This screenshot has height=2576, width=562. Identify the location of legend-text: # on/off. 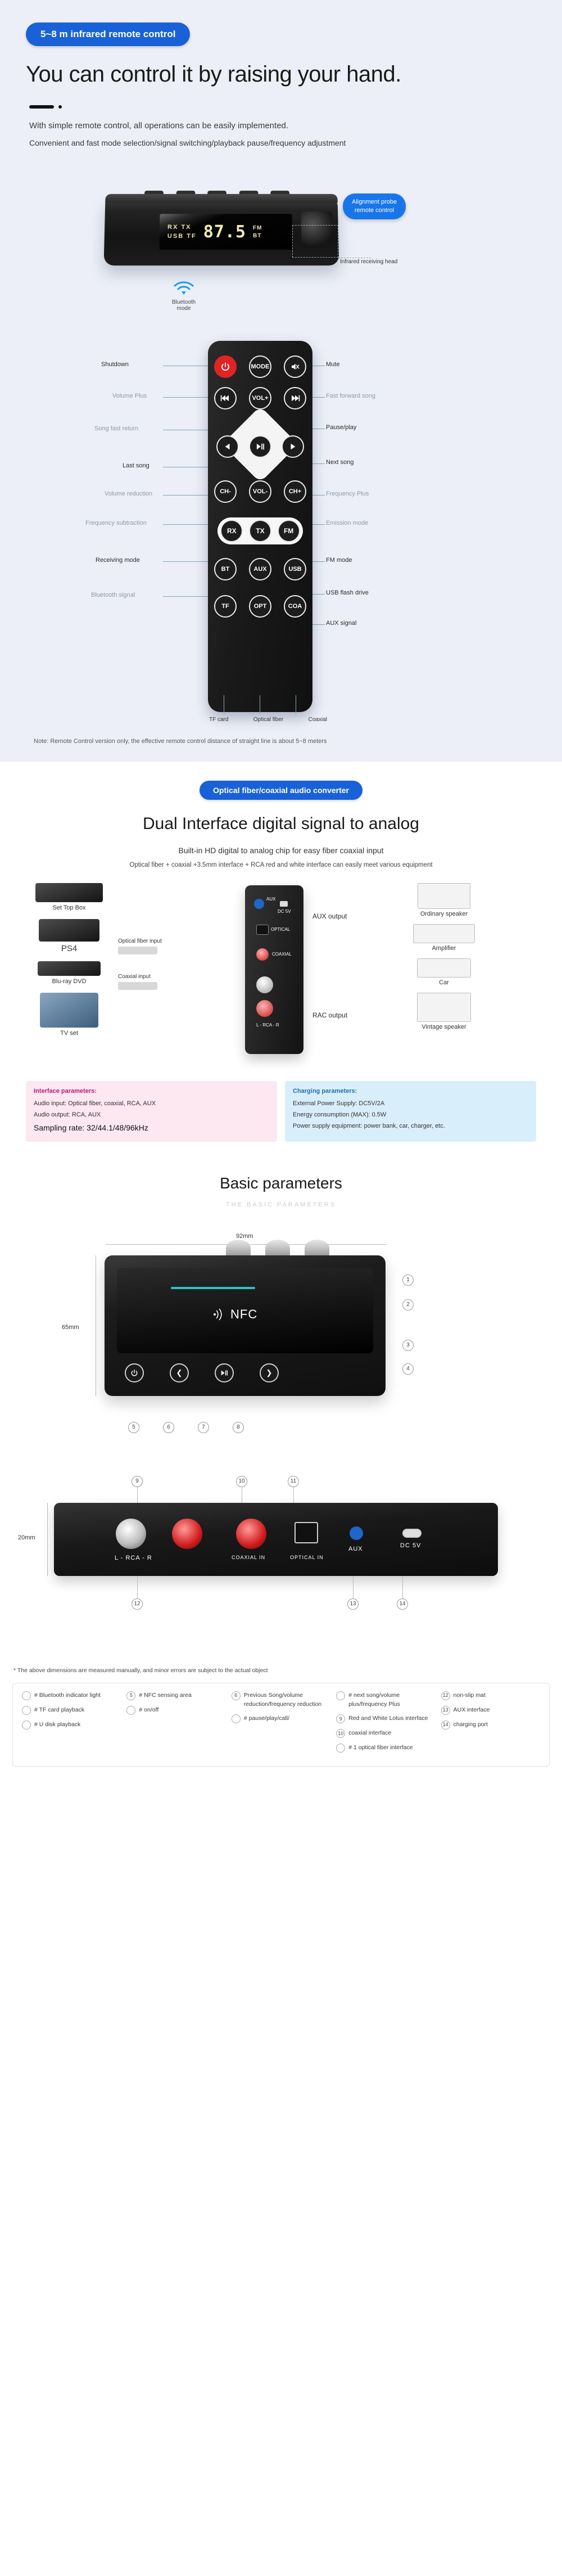
(149, 1709).